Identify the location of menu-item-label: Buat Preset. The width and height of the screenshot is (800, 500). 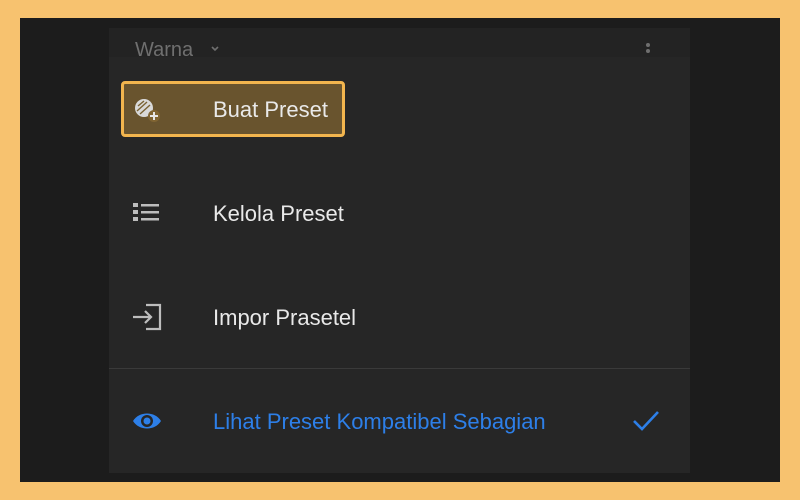
(270, 109).